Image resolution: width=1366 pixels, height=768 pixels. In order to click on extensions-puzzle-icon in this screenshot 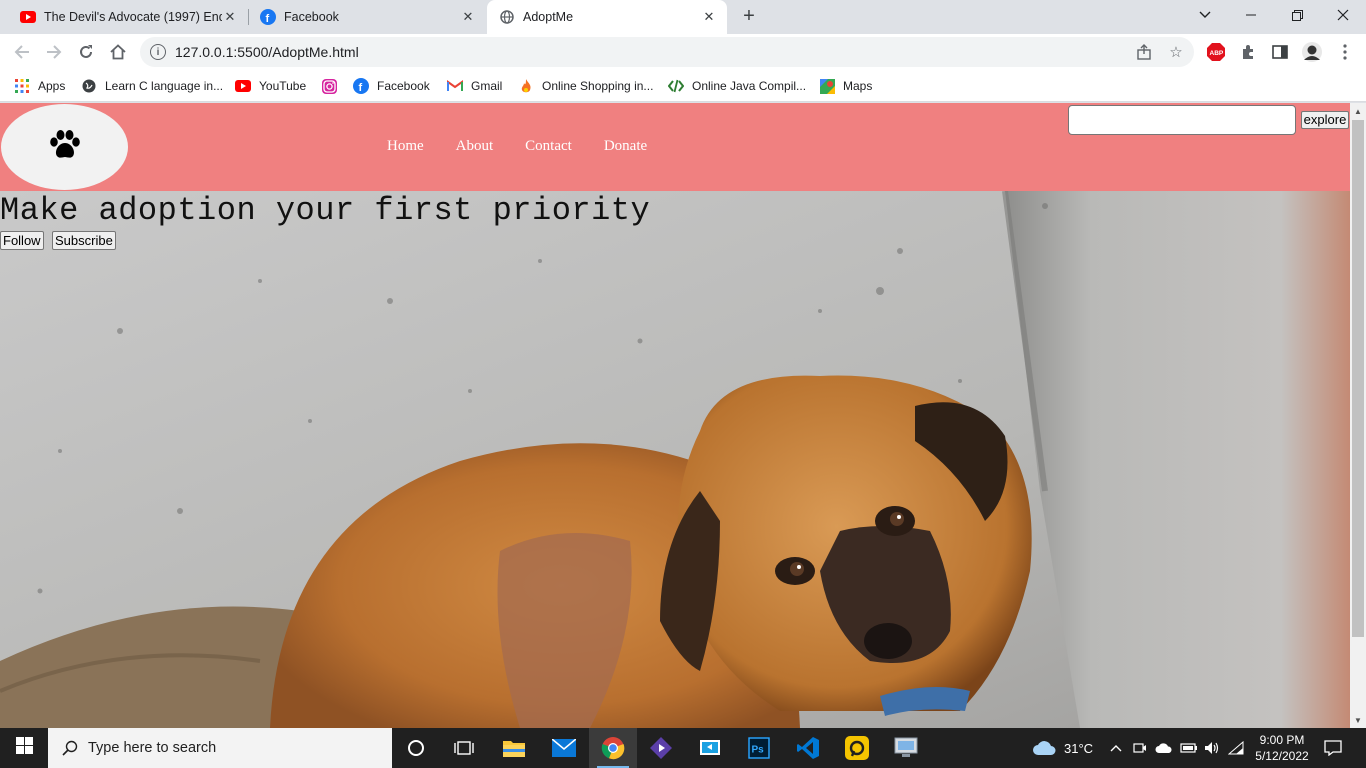, I will do `click(1248, 52)`.